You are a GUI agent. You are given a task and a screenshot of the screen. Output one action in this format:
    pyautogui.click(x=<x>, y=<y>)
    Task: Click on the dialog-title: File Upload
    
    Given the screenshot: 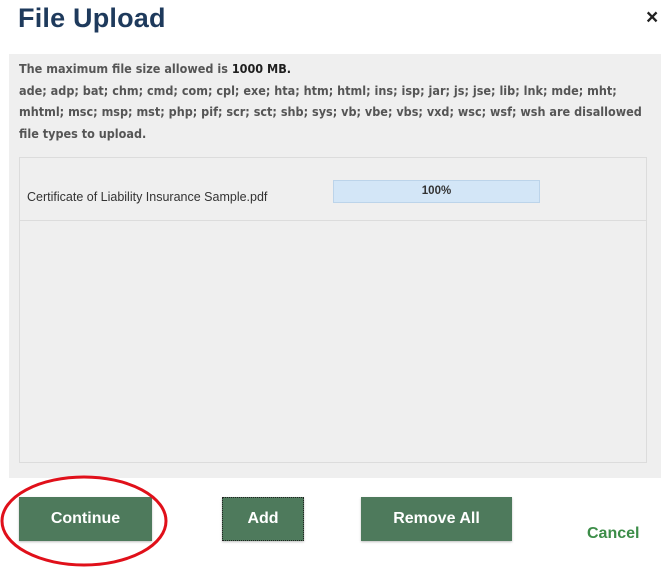 What is the action you would take?
    pyautogui.click(x=92, y=18)
    